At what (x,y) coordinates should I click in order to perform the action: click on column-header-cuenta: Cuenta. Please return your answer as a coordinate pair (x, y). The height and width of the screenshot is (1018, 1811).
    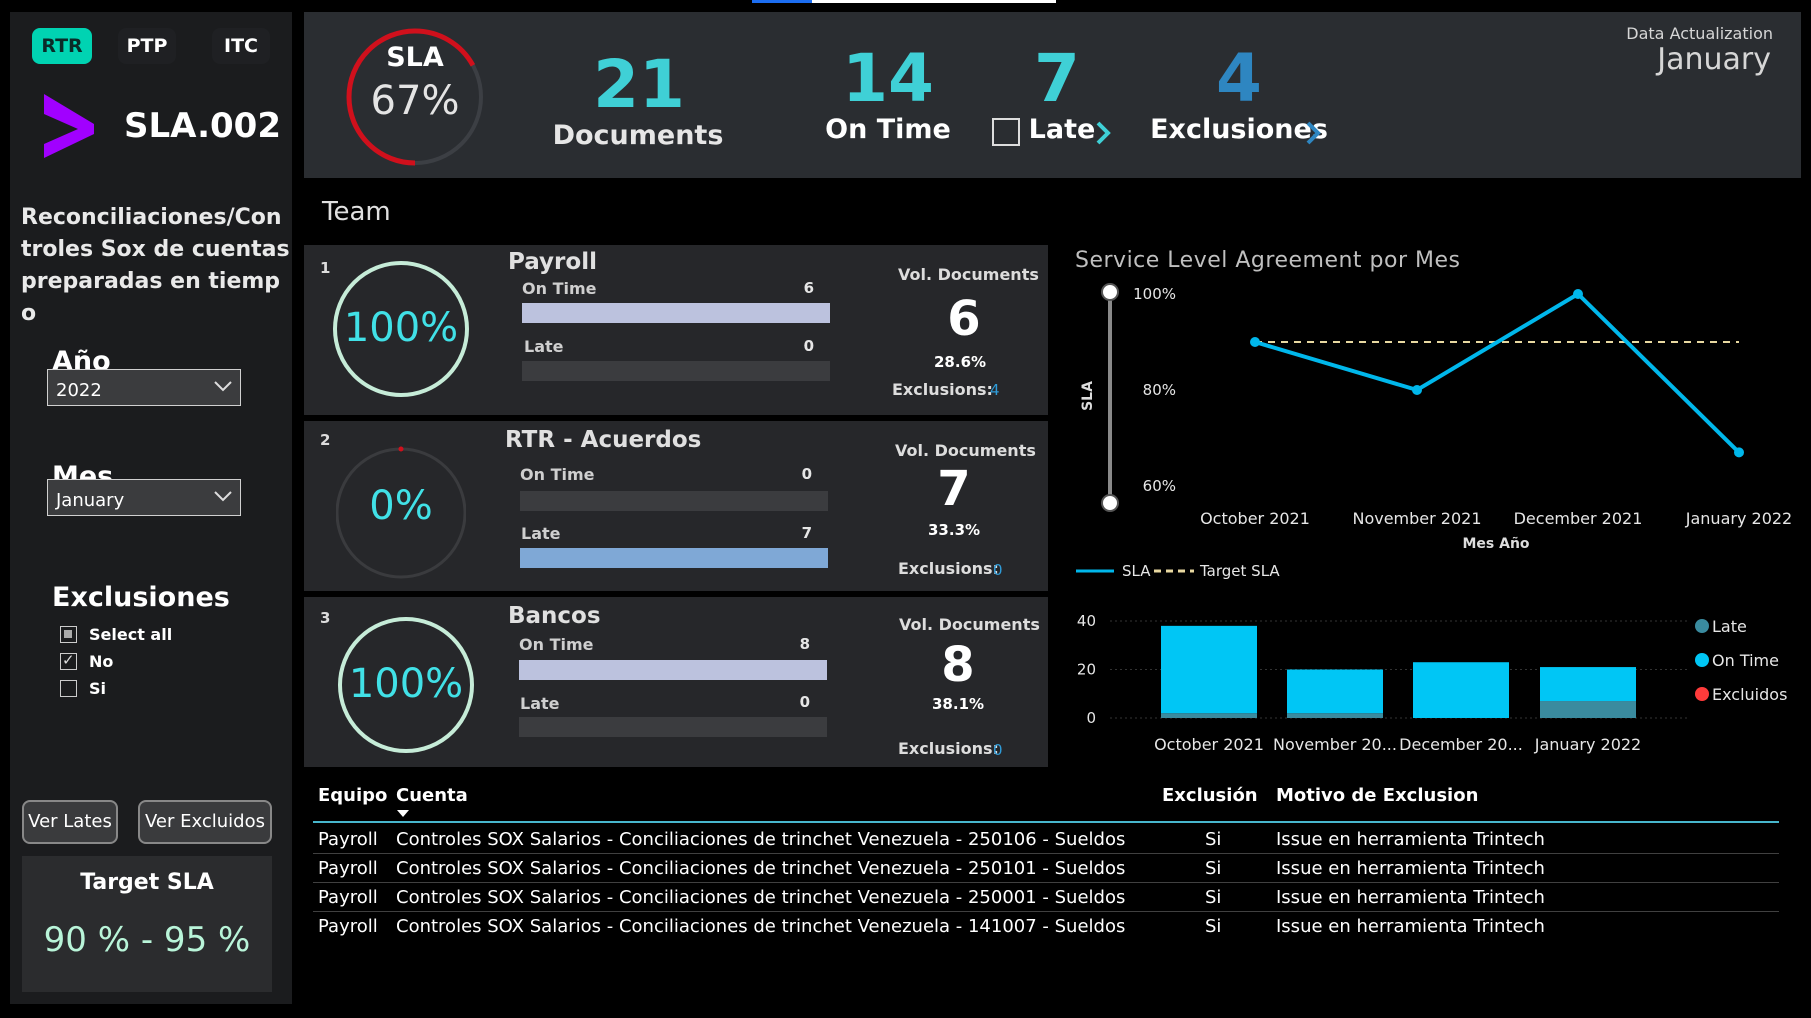
    Looking at the image, I should click on (432, 795).